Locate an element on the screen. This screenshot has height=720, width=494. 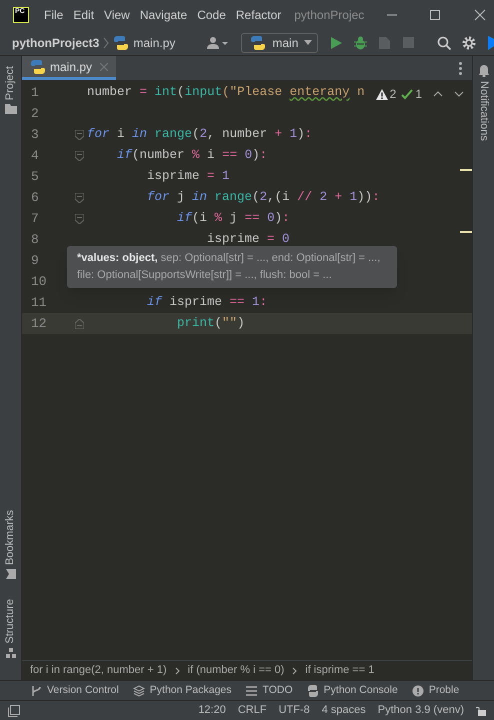
check-icon is located at coordinates (407, 94).